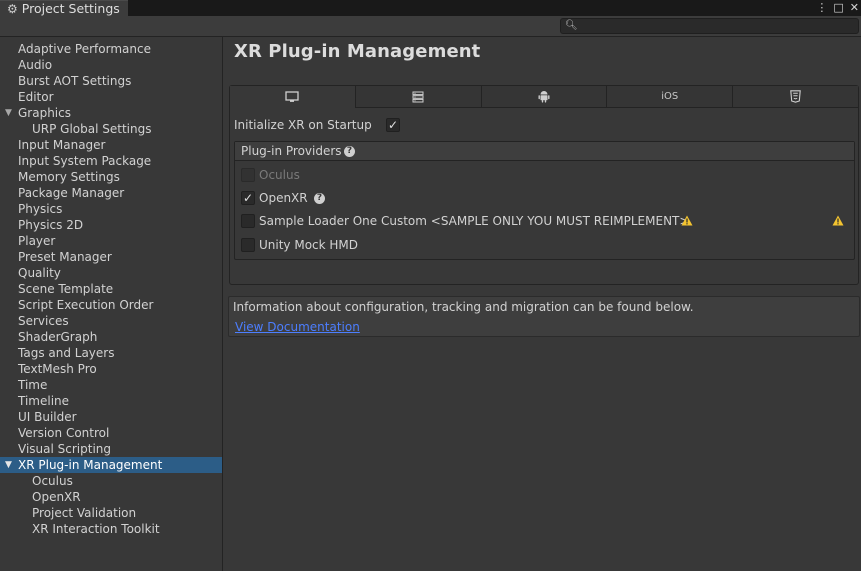 The width and height of the screenshot is (861, 571). I want to click on sidebar-item-label: Visual Scripting, so click(64, 449).